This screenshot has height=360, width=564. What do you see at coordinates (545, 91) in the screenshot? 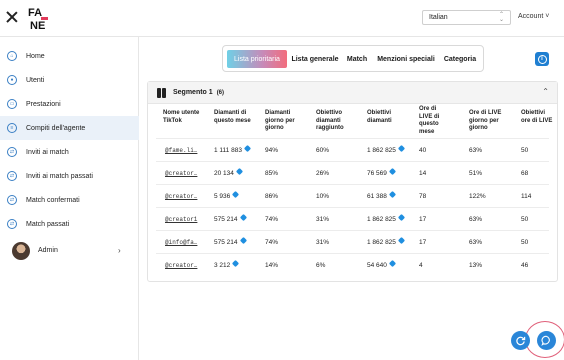
I see `chevron-up-icon: ⌃` at bounding box center [545, 91].